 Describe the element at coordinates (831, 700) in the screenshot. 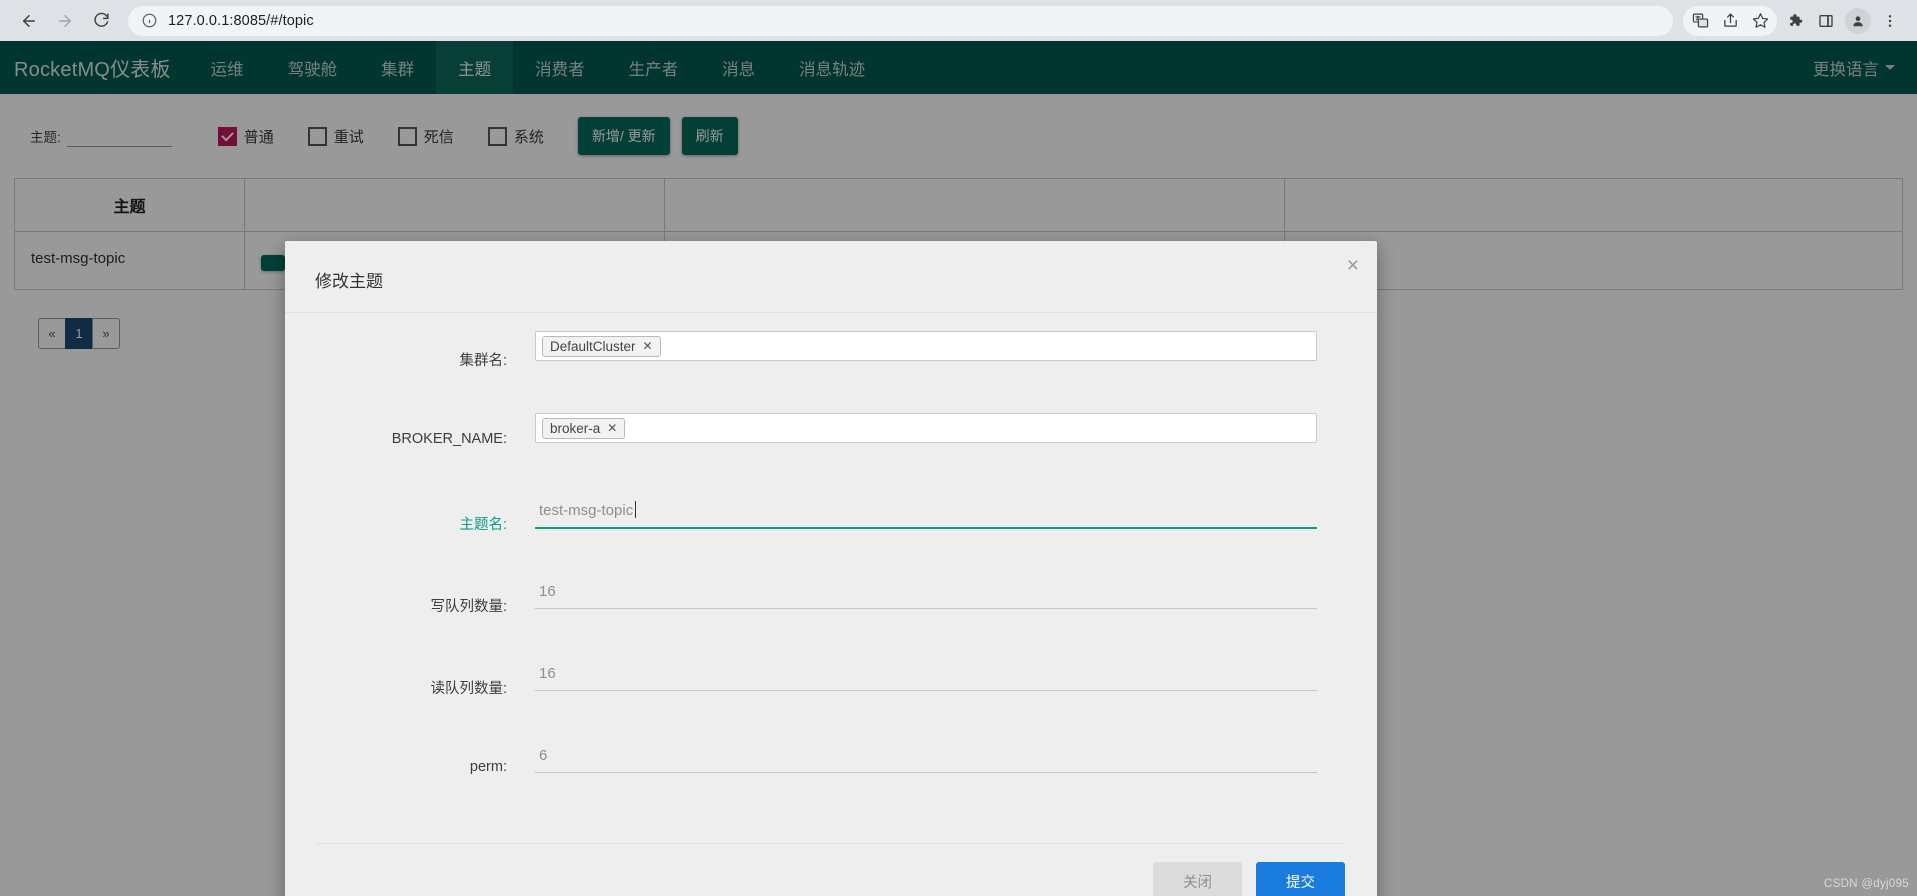

I see `field-read-queue-num: 读队列数量: 16` at that location.